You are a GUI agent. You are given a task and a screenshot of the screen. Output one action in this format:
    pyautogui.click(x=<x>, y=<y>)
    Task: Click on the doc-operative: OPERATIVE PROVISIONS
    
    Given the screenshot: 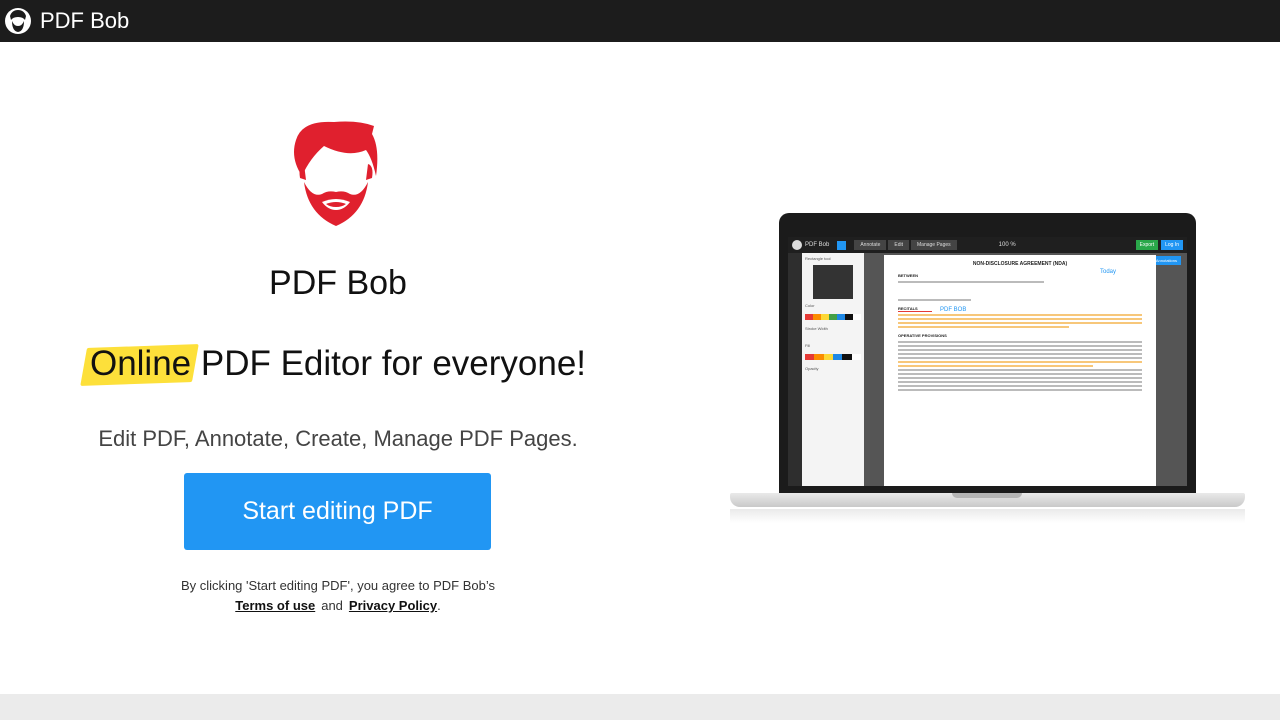 What is the action you would take?
    pyautogui.click(x=922, y=335)
    